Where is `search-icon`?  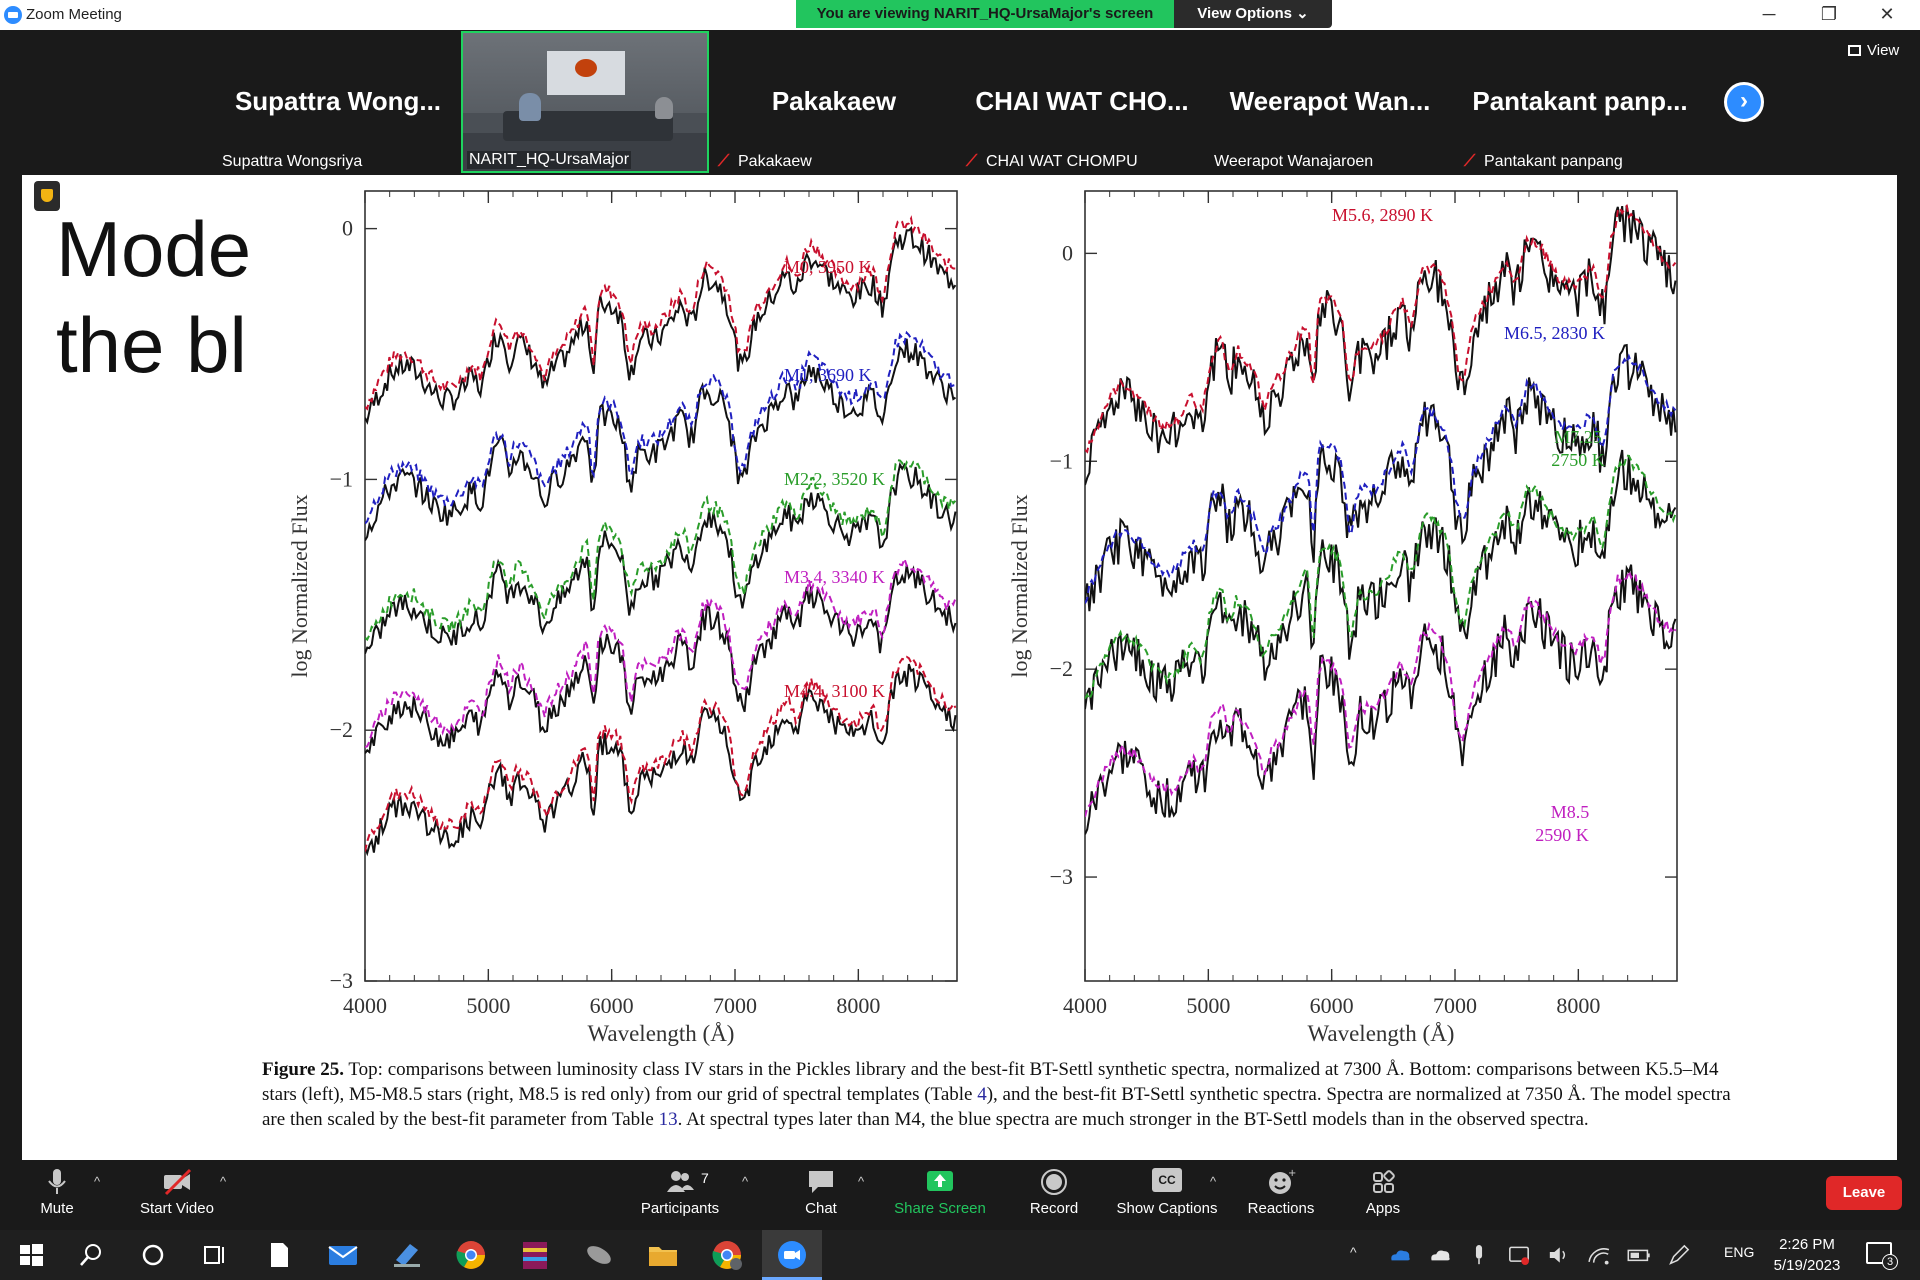 search-icon is located at coordinates (91, 1255).